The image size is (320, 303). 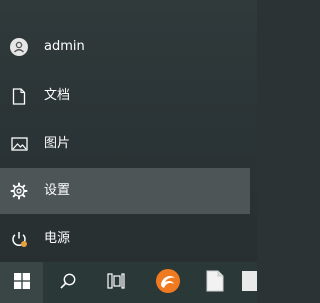 I want to click on browser-app-icon, so click(x=168, y=283).